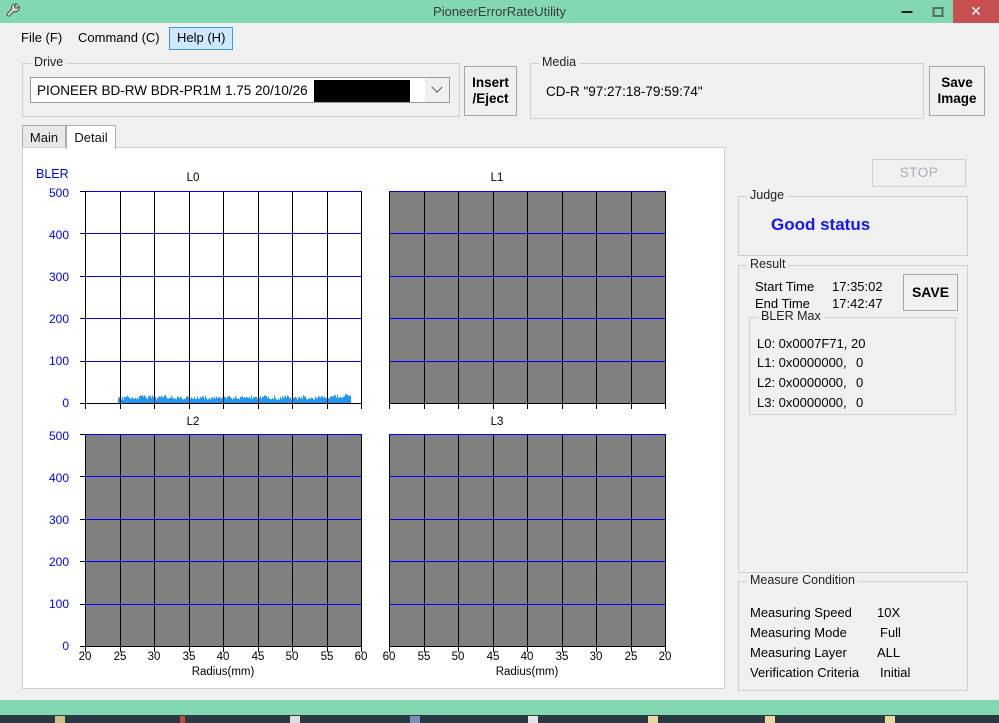 The width and height of the screenshot is (999, 723). I want to click on save-result-button: SAVE, so click(930, 292).